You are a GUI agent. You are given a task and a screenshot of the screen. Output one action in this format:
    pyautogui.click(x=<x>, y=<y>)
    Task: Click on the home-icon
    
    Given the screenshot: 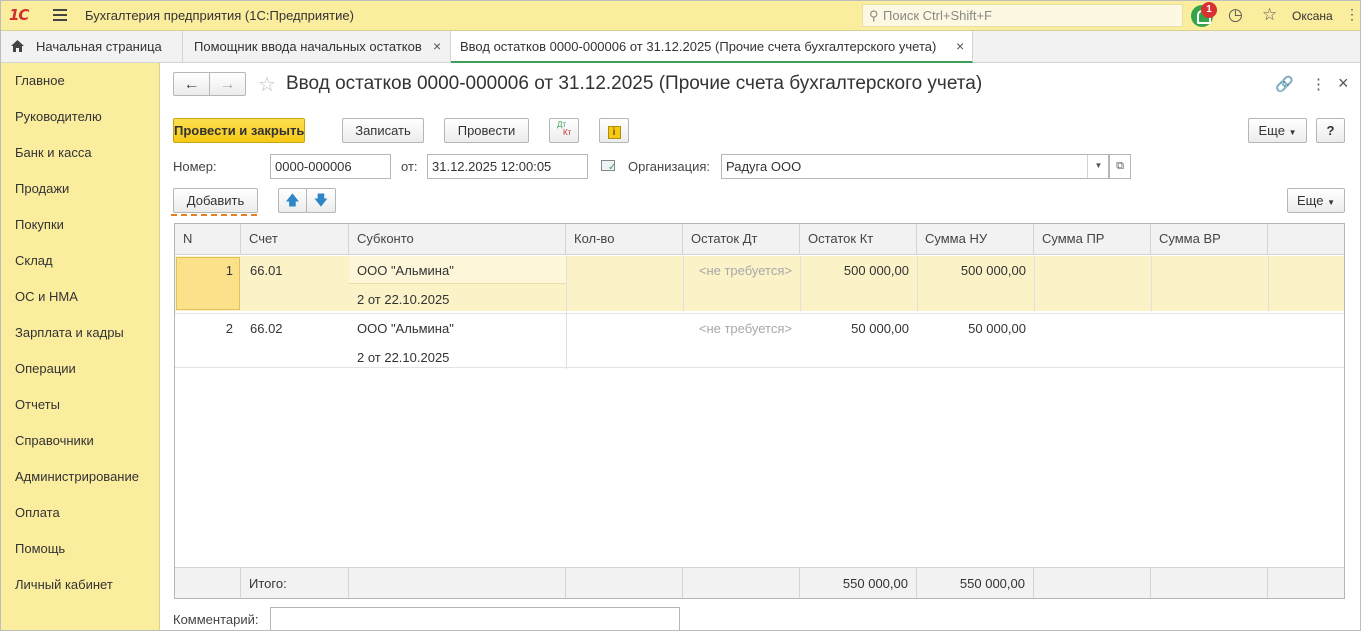 What is the action you would take?
    pyautogui.click(x=17, y=46)
    